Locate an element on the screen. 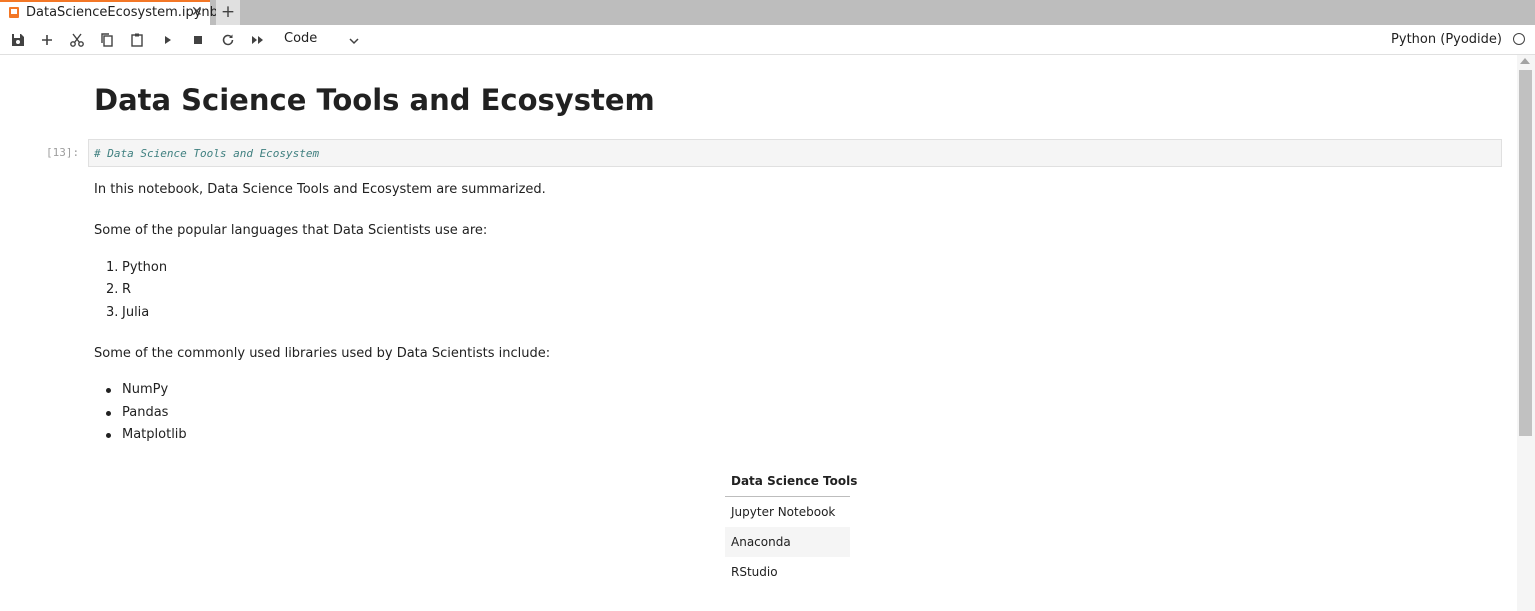 This screenshot has width=1535, height=611. table-row: Jupyter Notebook is located at coordinates (787, 512).